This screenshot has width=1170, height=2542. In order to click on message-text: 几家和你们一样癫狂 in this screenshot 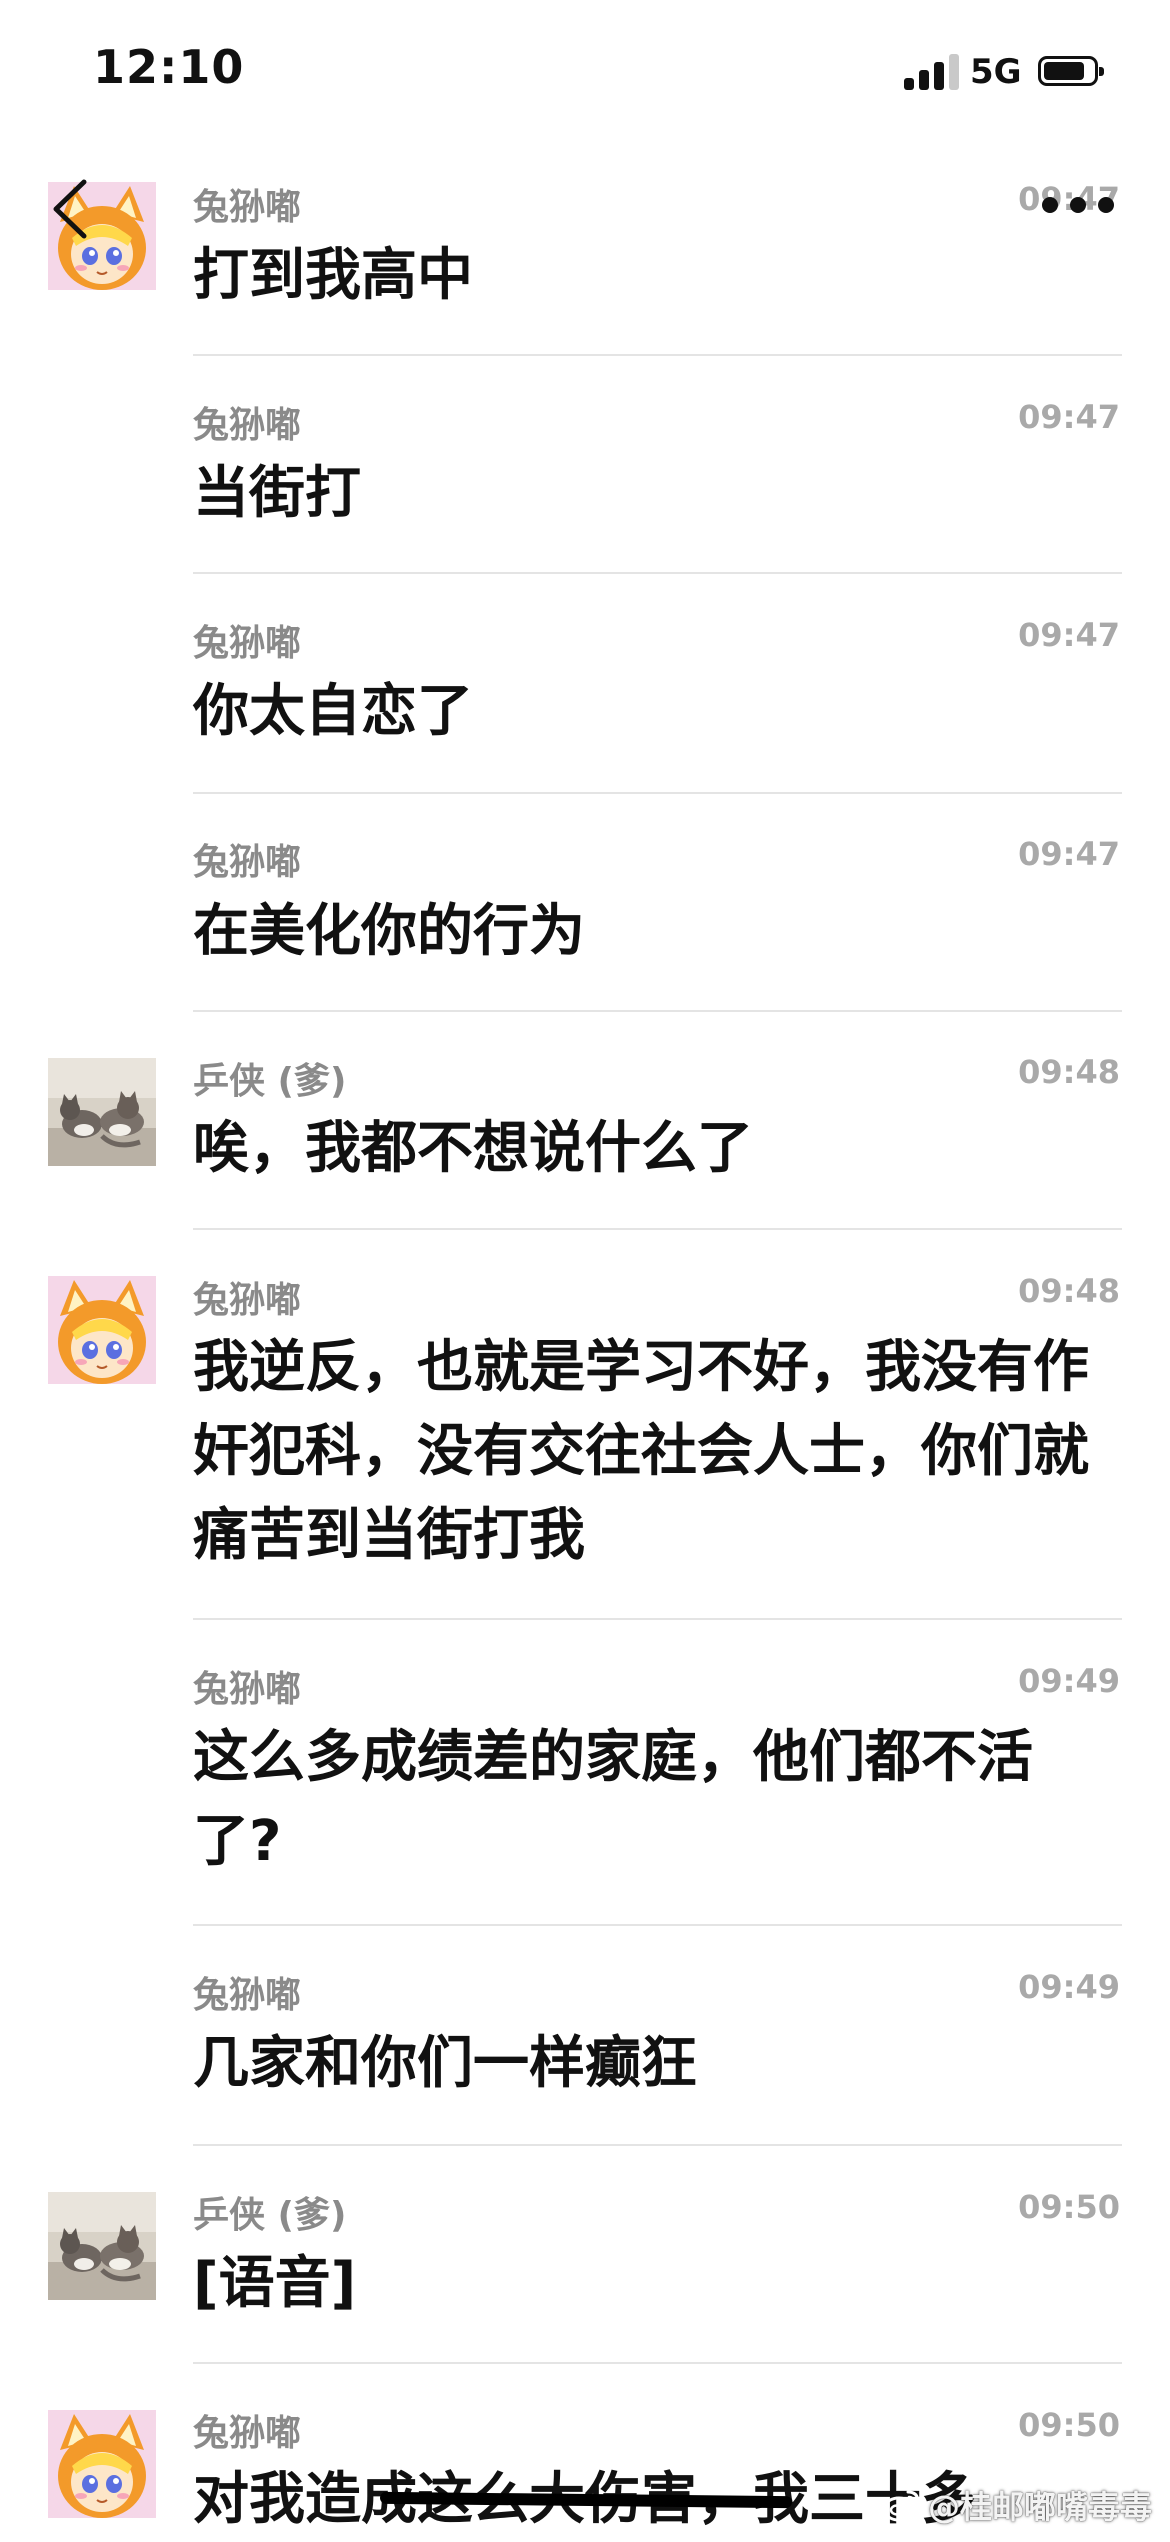, I will do `click(445, 2063)`.